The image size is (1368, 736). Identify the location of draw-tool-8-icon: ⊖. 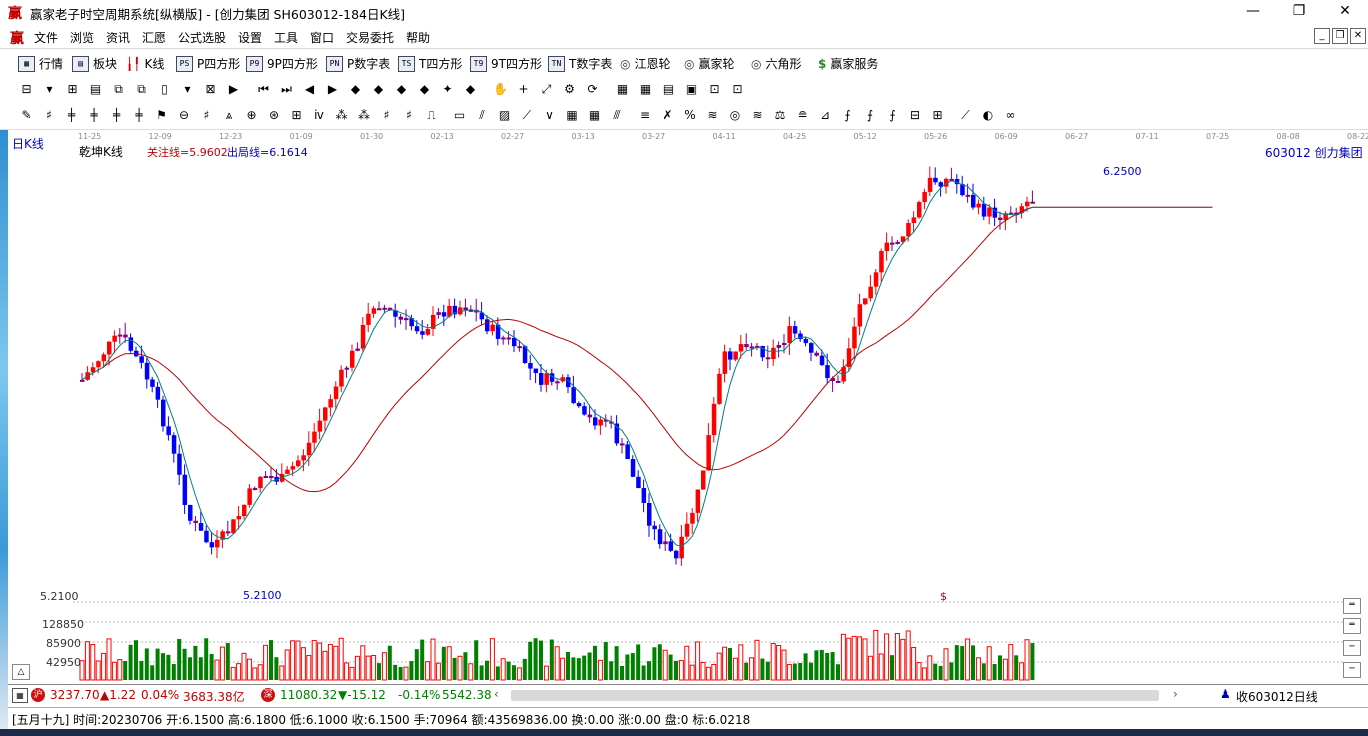
(184, 115).